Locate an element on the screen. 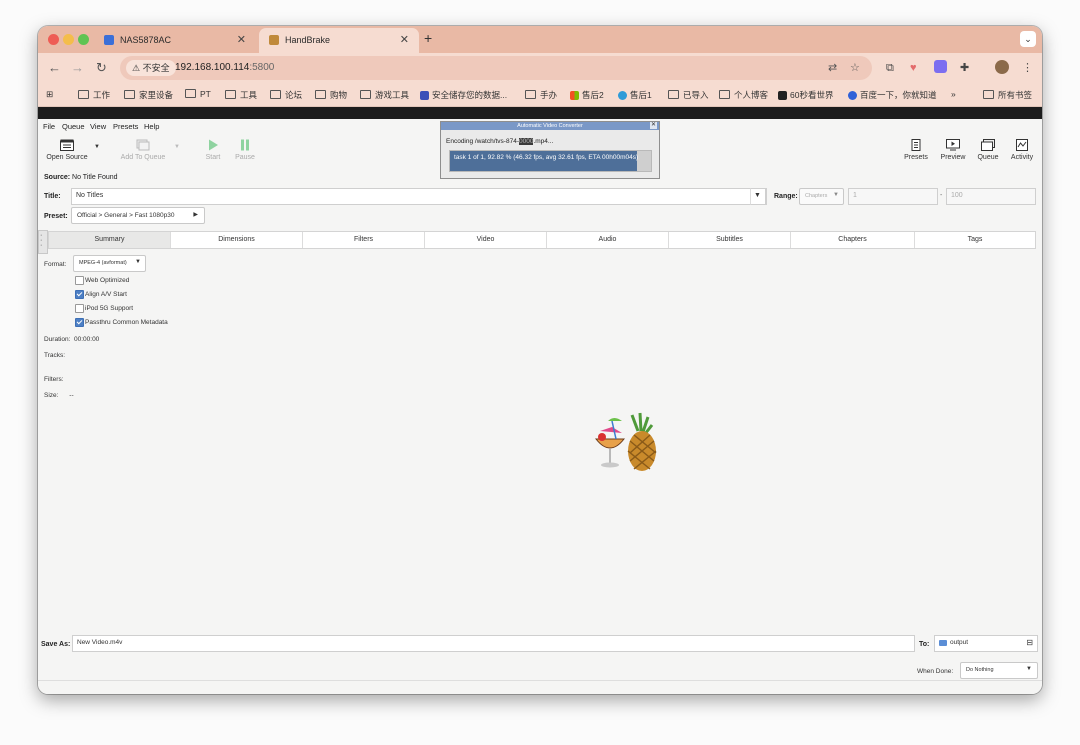  all-bookmarks-folder: 所有书签 is located at coordinates (1007, 95).